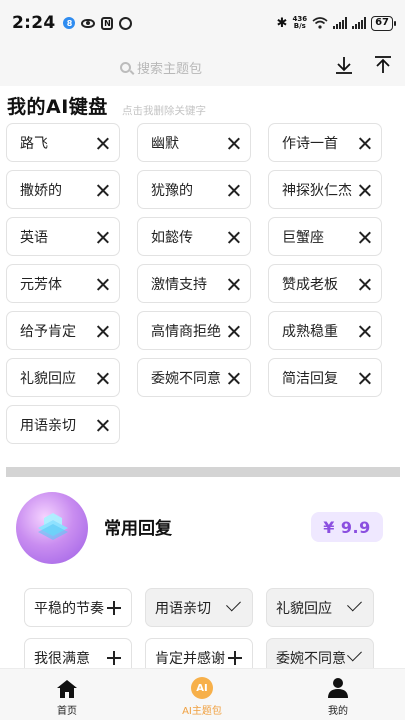  I want to click on download-button, so click(344, 65).